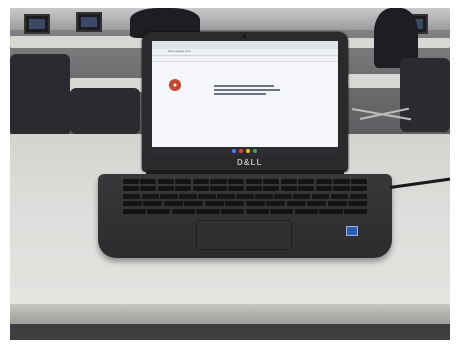 Image resolution: width=460 pixels, height=347 pixels. Describe the element at coordinates (175, 85) in the screenshot. I see `microphone-icon: ●` at that location.